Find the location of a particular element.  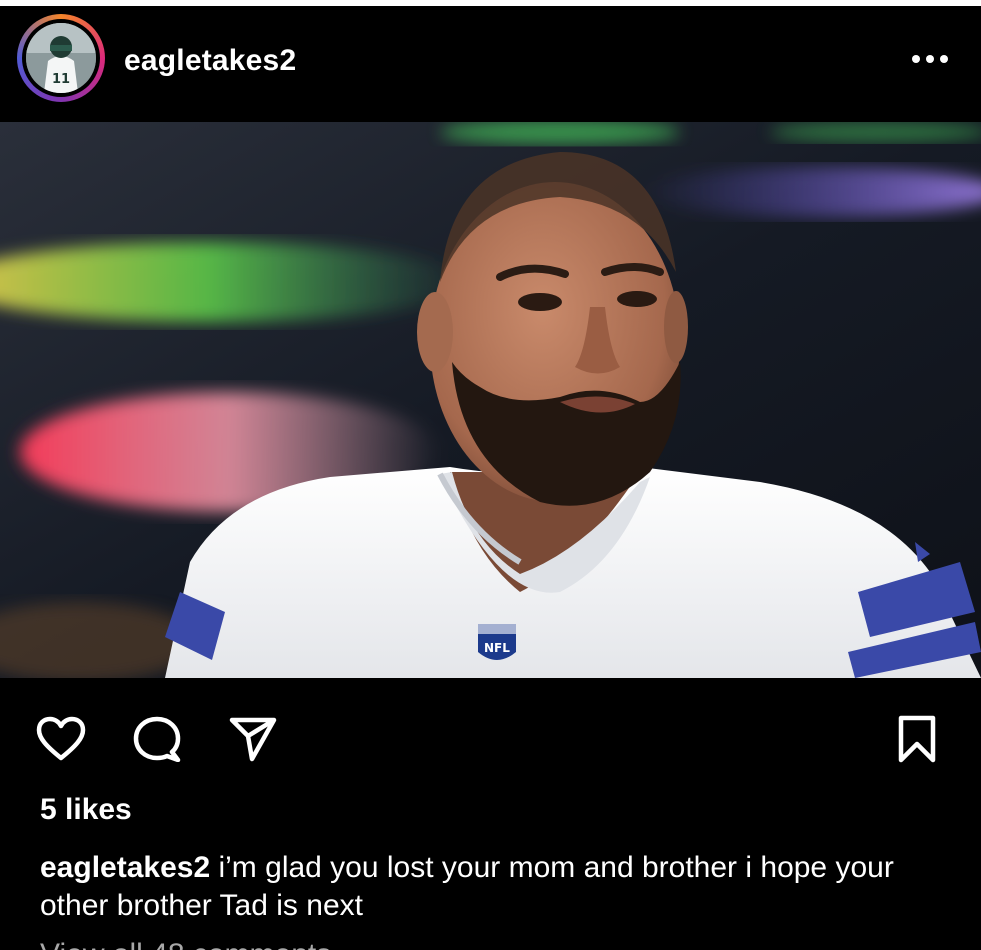

avatar-photo: 11 is located at coordinates (61, 58).